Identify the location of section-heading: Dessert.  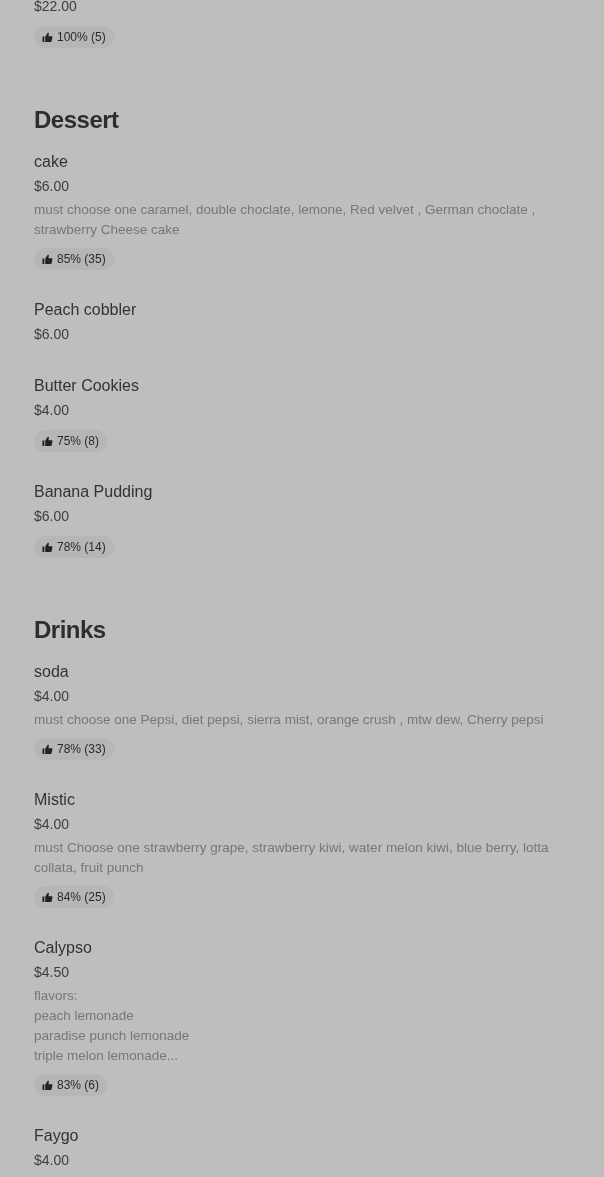
(77, 120).